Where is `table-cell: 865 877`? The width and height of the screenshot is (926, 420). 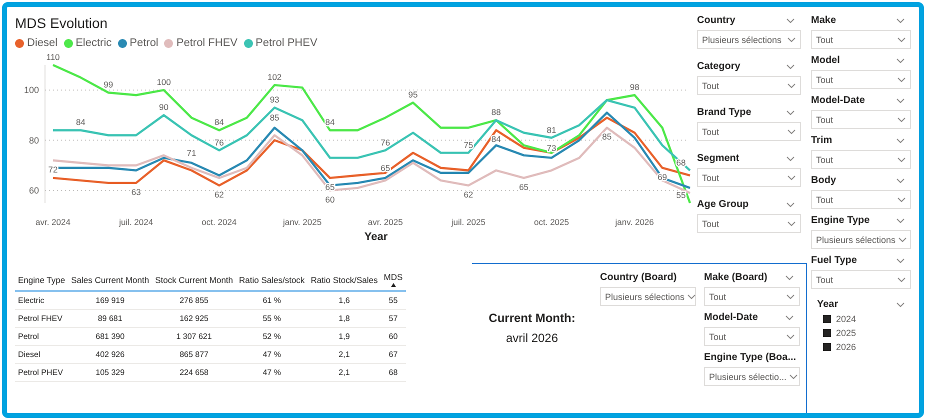
table-cell: 865 877 is located at coordinates (194, 355).